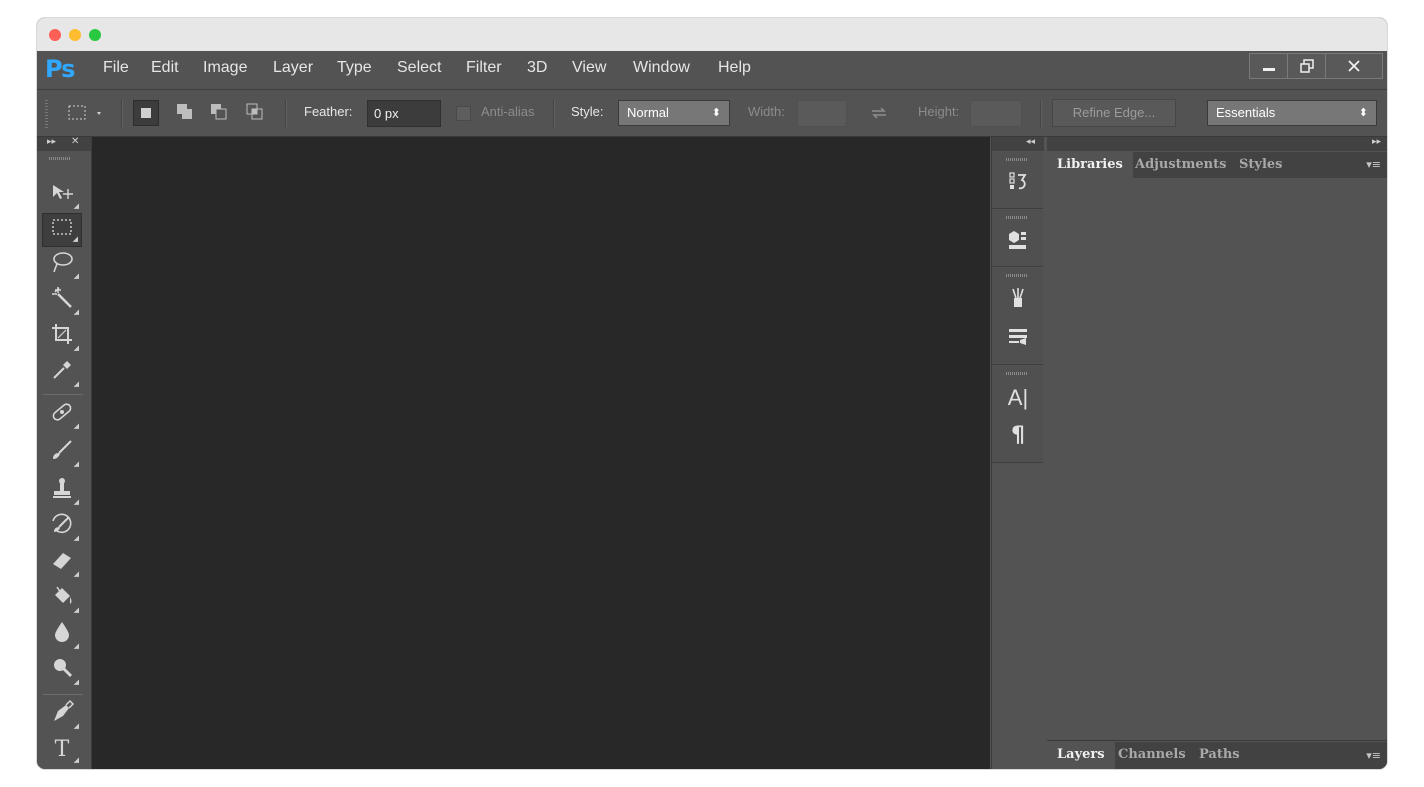 The image size is (1424, 787). I want to click on dock-group-history, so click(1017, 180).